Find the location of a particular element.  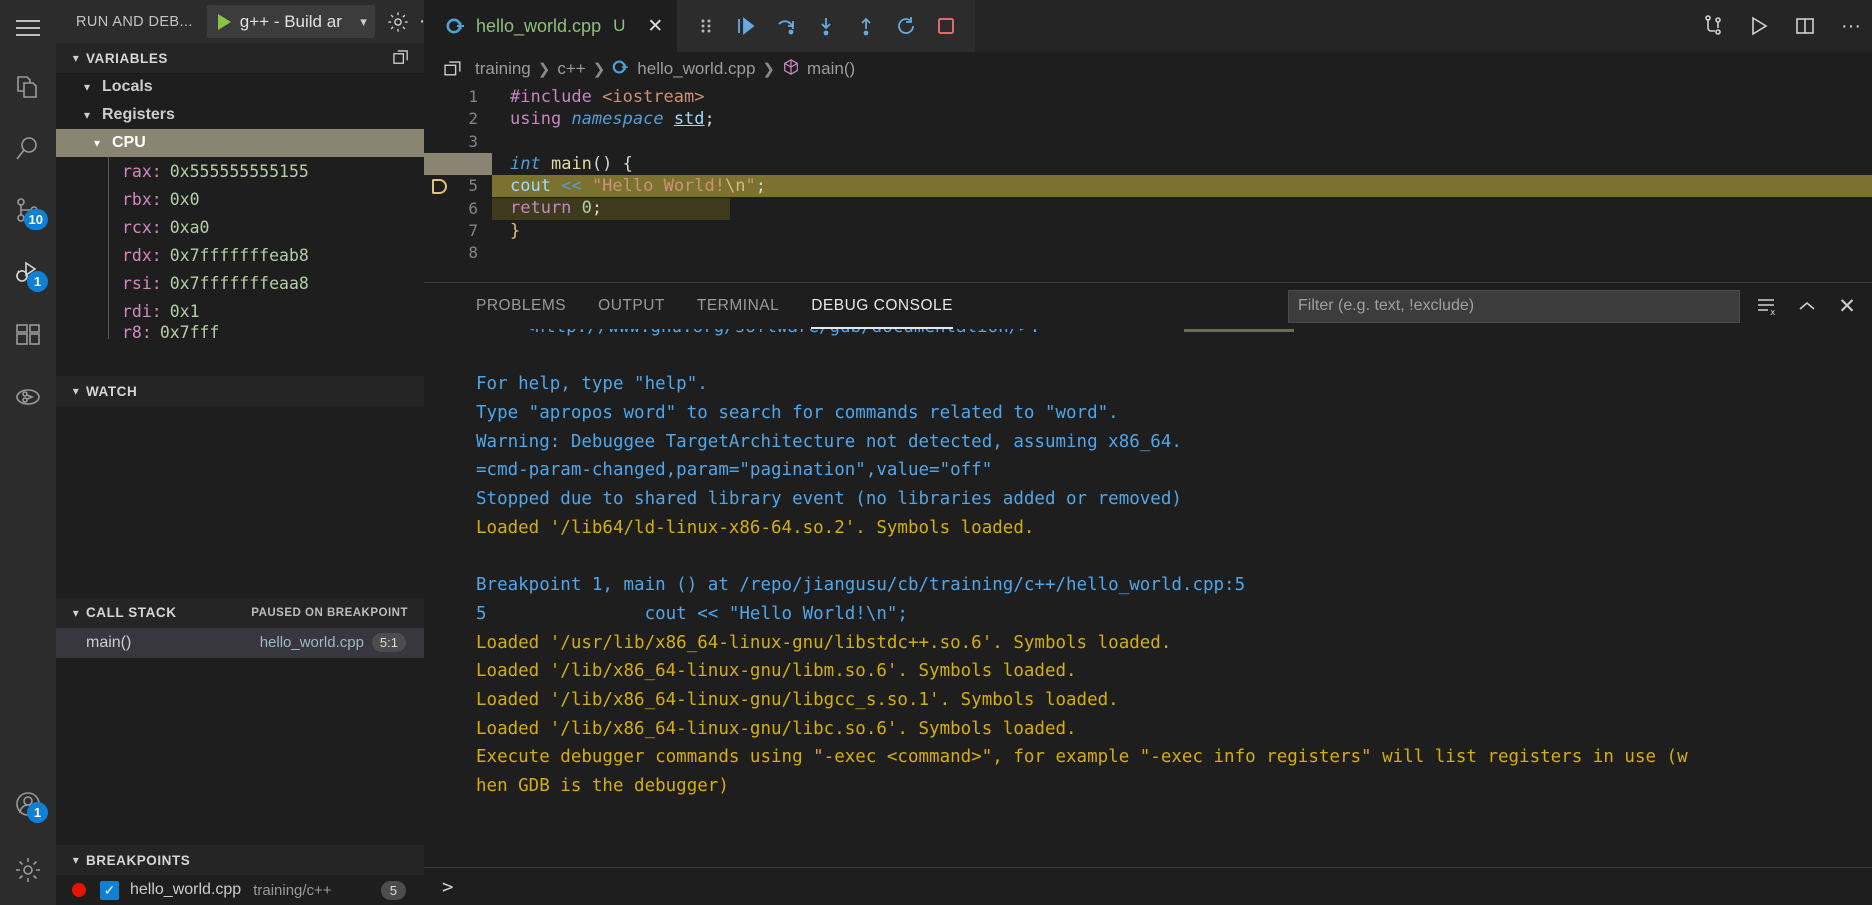

breadcrumb-item-file: hello_world.cpp is located at coordinates (683, 69).